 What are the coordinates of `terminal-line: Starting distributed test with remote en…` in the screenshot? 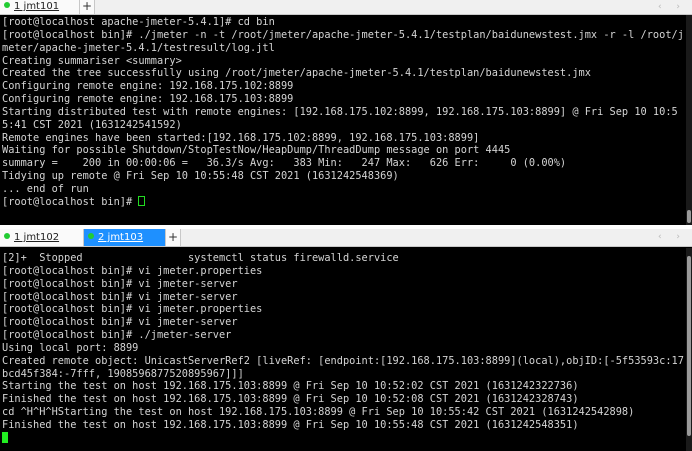 It's located at (344, 119).